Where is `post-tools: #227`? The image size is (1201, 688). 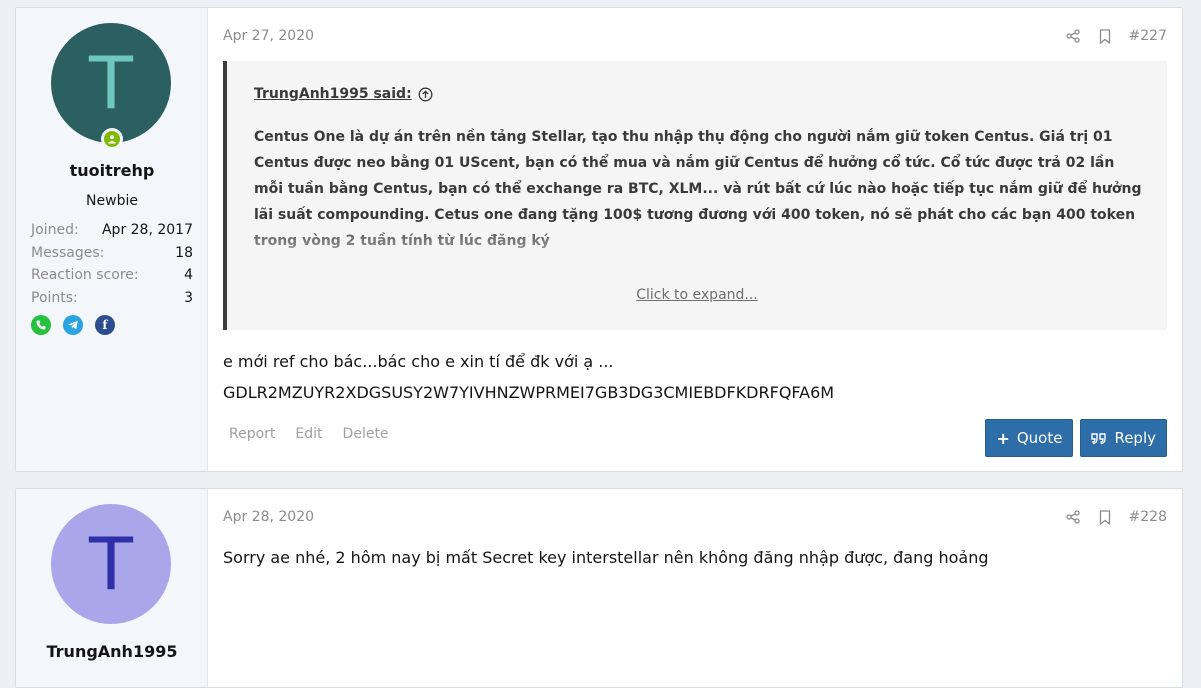
post-tools: #227 is located at coordinates (1116, 36).